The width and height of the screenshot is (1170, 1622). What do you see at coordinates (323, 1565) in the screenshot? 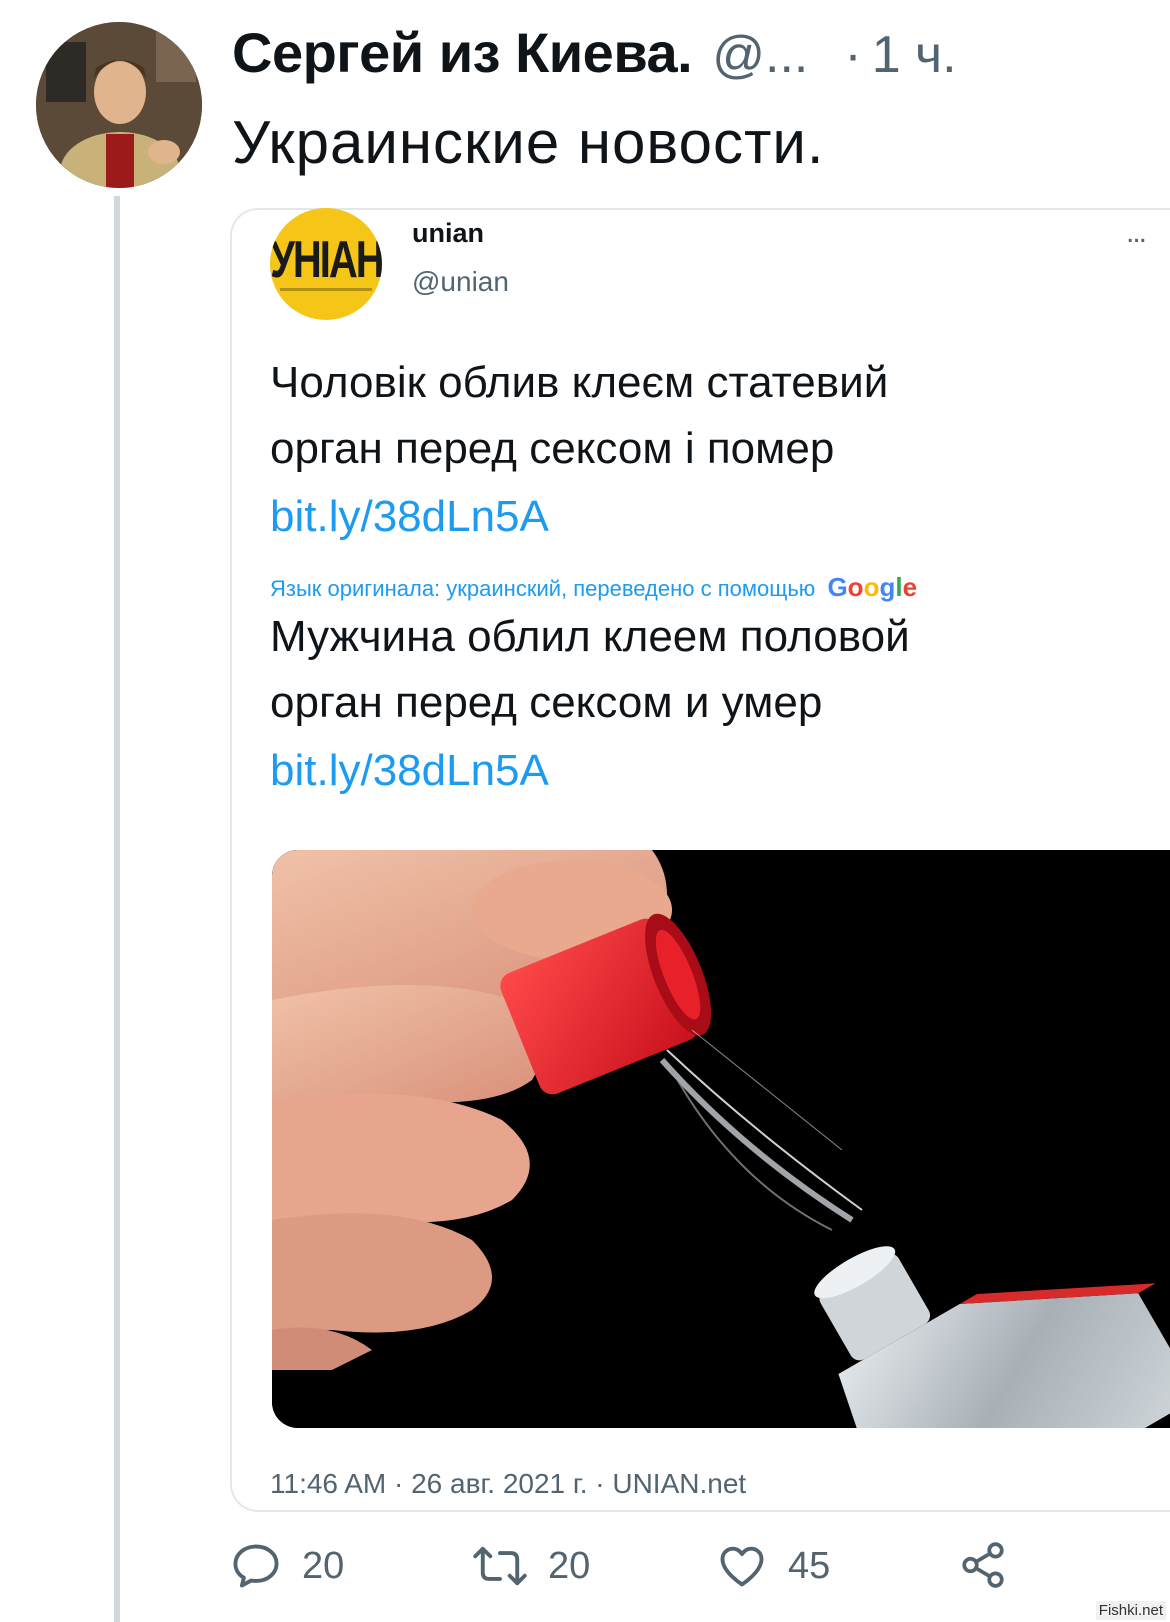
I see `reply-count: 20` at bounding box center [323, 1565].